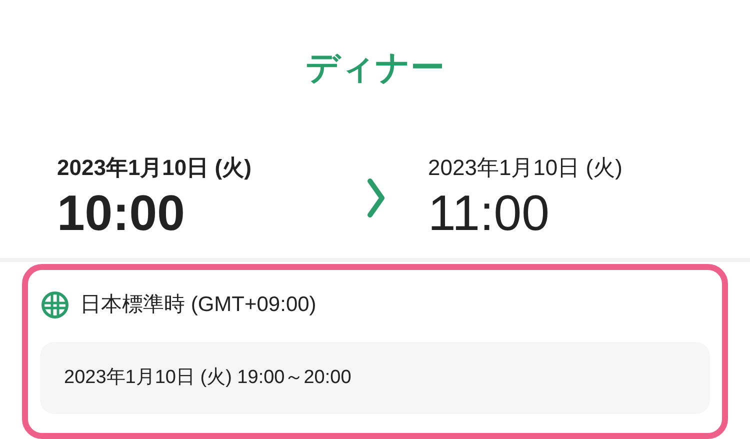  What do you see at coordinates (198, 305) in the screenshot?
I see `timezone-label: 日本標準時 (GMT+09:00)` at bounding box center [198, 305].